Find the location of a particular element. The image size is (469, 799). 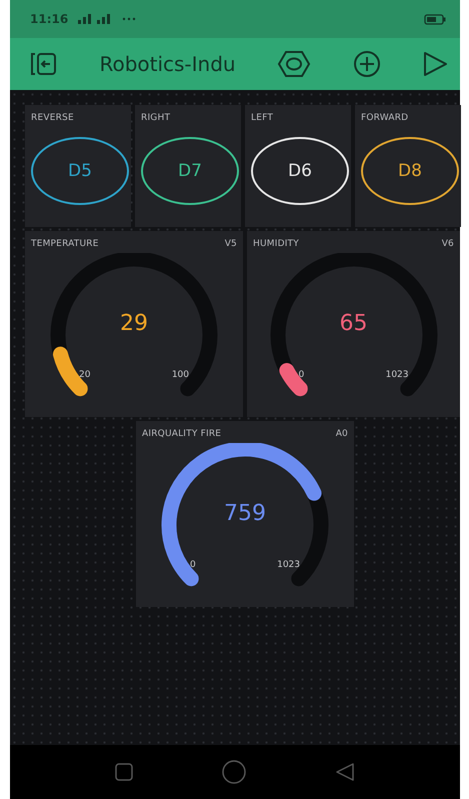

gauge-value: 29 is located at coordinates (134, 323).